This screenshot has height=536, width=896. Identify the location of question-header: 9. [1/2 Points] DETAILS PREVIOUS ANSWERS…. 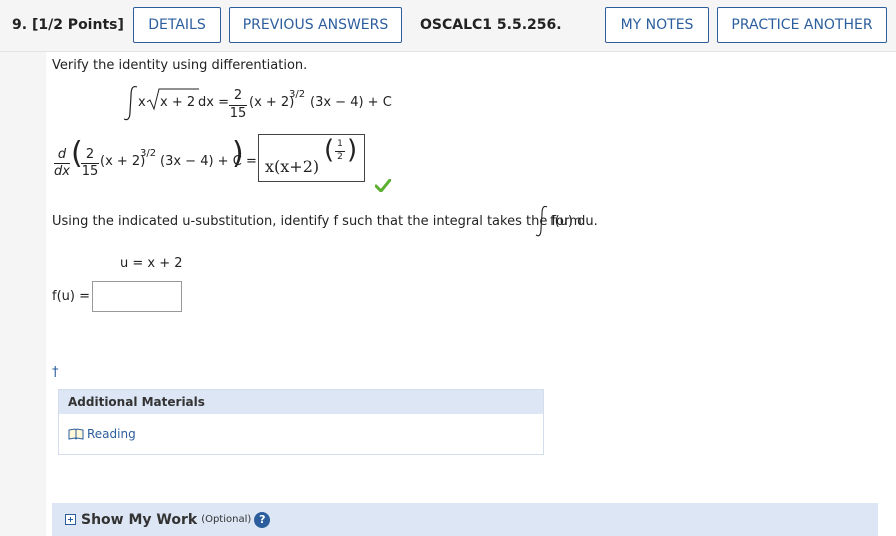
(448, 26).